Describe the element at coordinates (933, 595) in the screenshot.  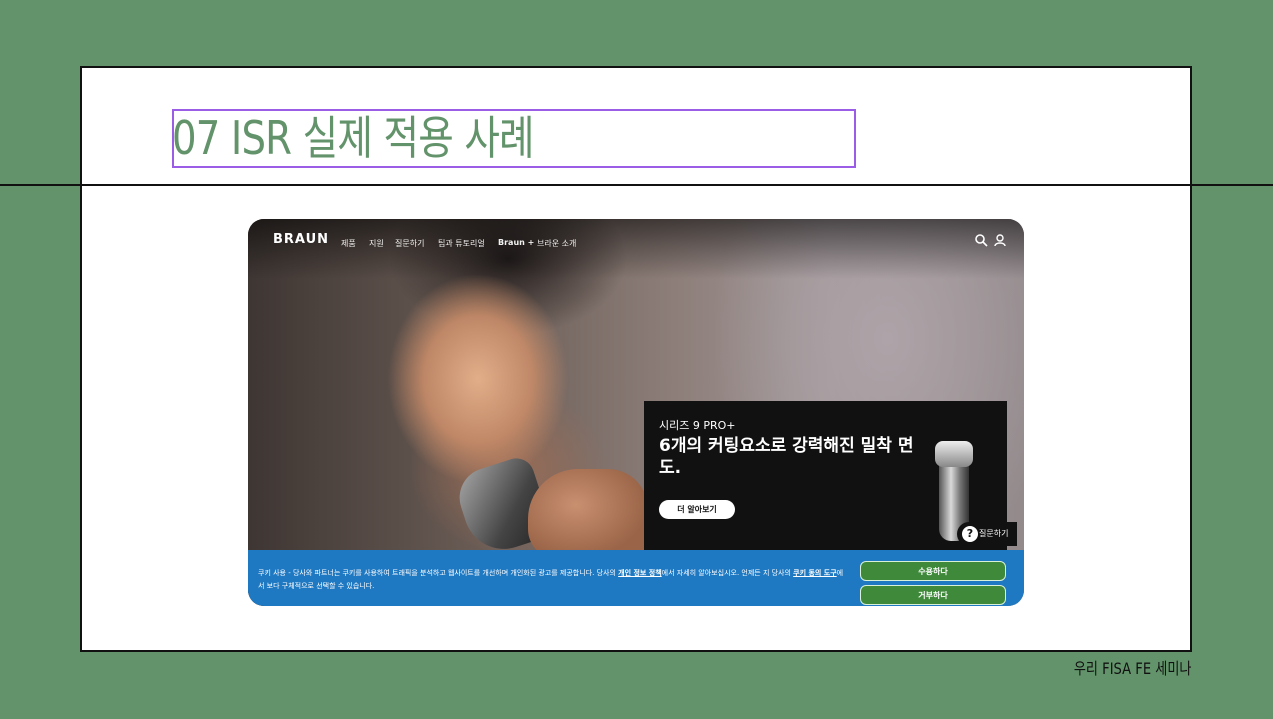
I see `reject-cookies-button: 거부하다` at that location.